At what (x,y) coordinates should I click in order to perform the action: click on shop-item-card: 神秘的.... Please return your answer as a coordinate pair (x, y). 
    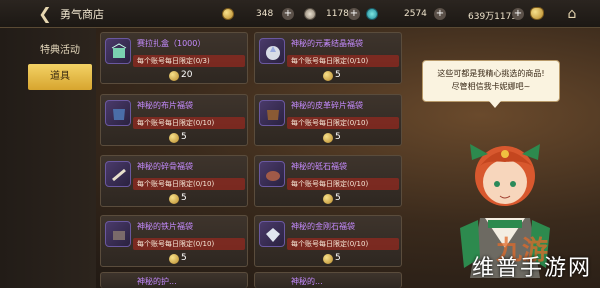
    Looking at the image, I should click on (328, 280).